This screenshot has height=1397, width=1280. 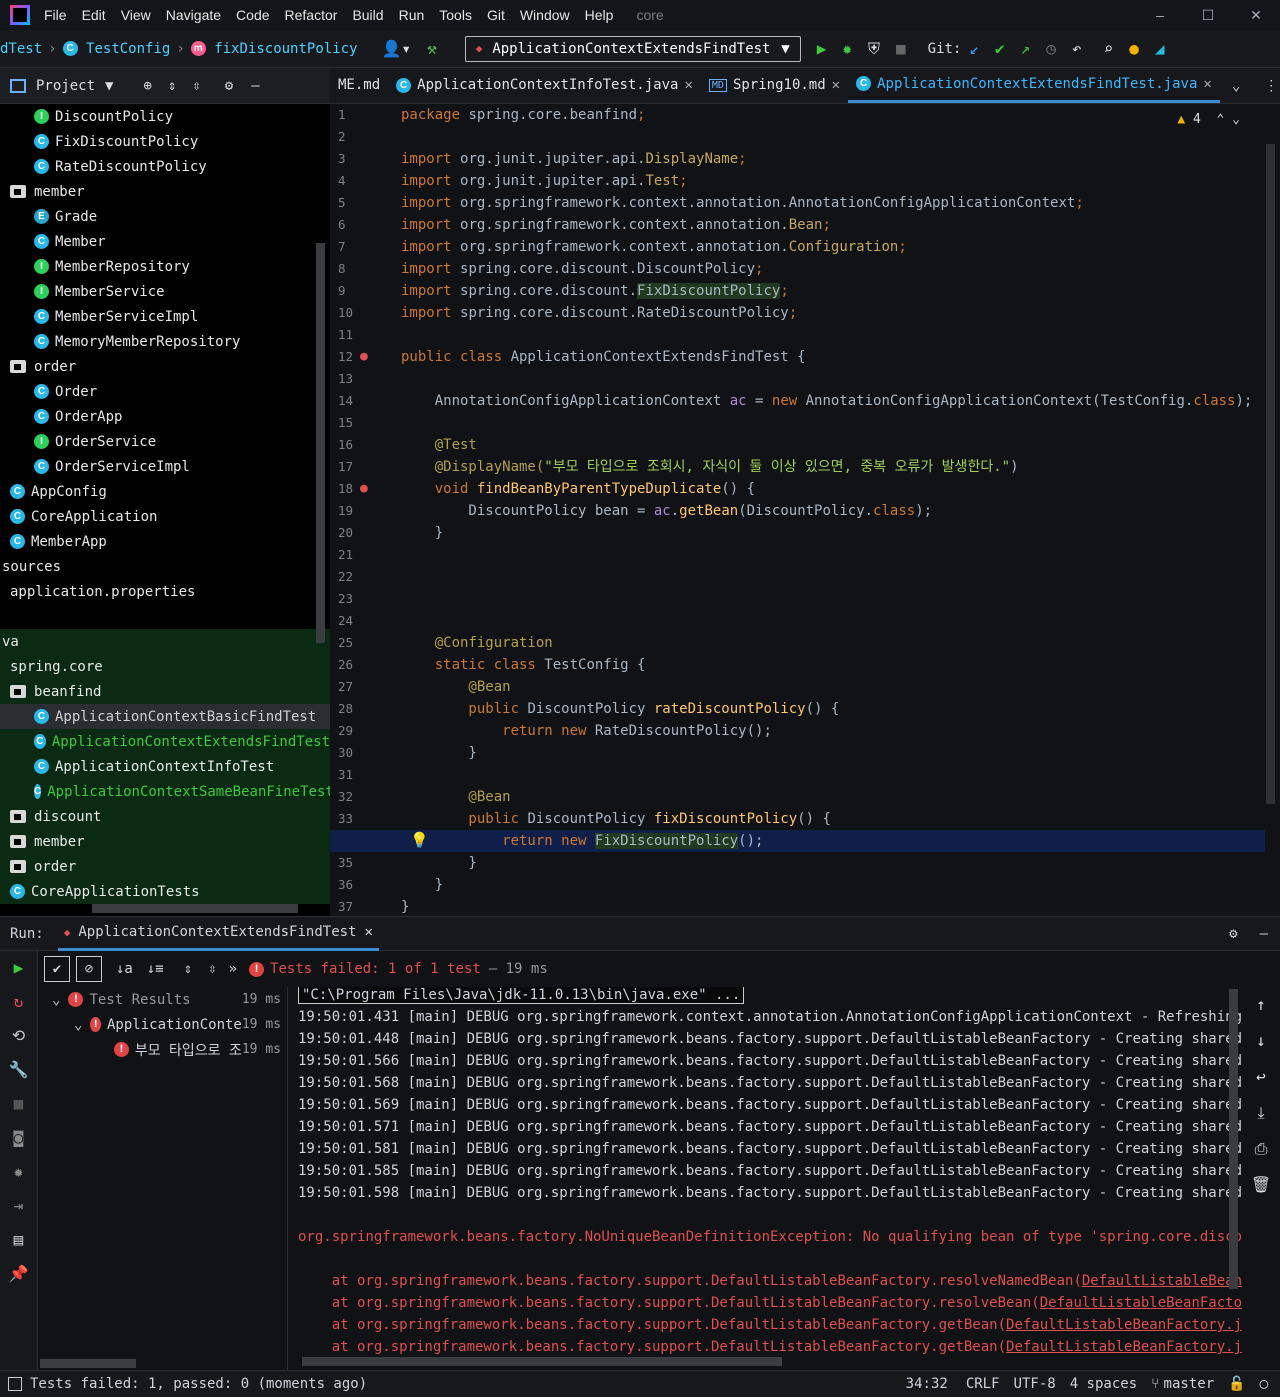 I want to click on locate-icon: ⊕, so click(x=147, y=86).